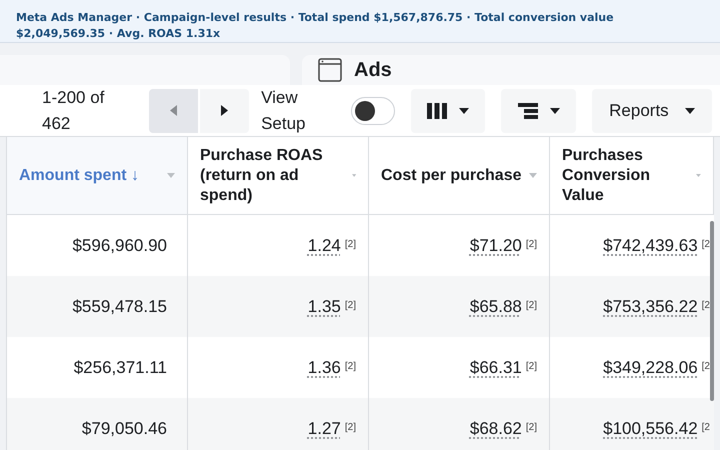 Image resolution: width=720 pixels, height=450 pixels. Describe the element at coordinates (528, 110) in the screenshot. I see `stacked-bars-icon` at that location.